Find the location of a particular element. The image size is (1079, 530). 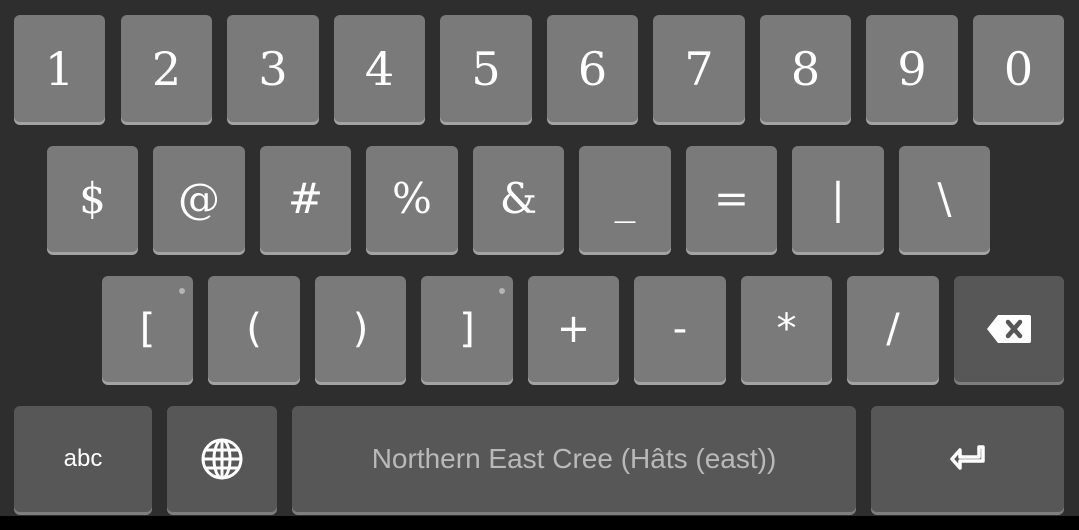

spacebar: Northern East Cree (Hâts (east)) is located at coordinates (574, 459).